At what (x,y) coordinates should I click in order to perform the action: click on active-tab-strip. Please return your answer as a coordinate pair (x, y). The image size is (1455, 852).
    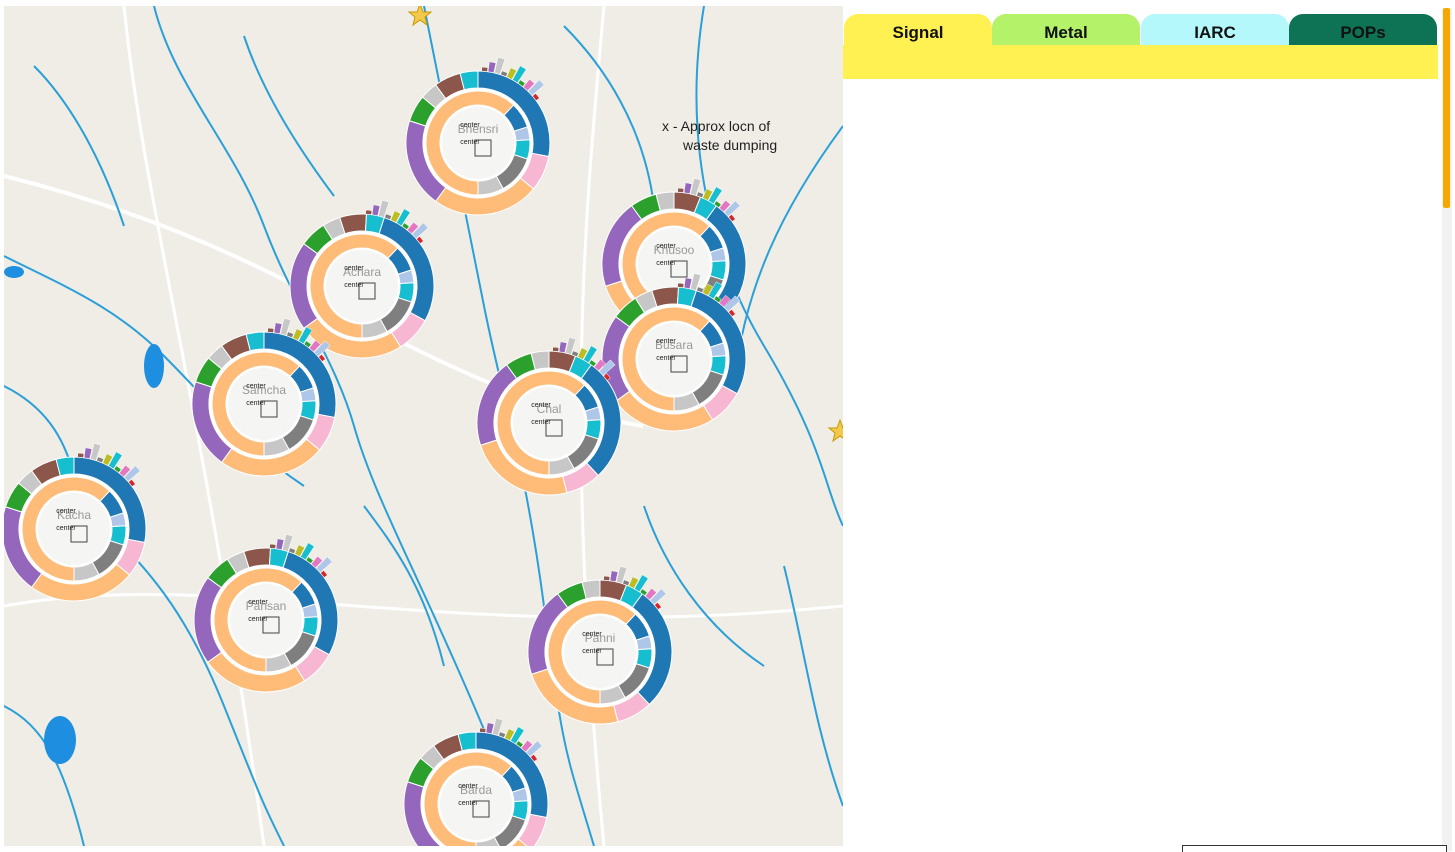
    Looking at the image, I should click on (1140, 62).